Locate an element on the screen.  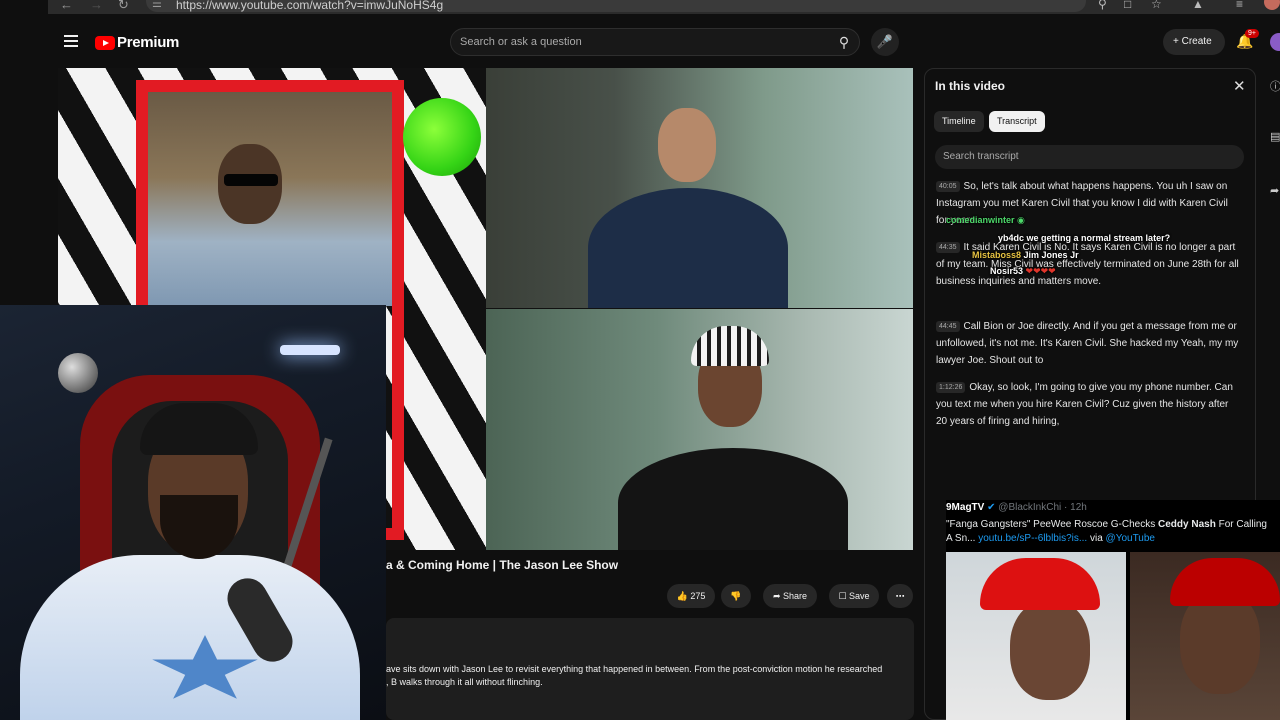
create-button: + Create is located at coordinates (1194, 42).